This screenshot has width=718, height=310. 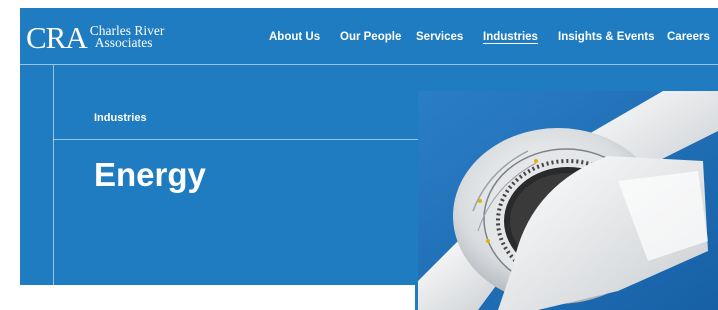 I want to click on content-white-band, so click(x=217, y=297).